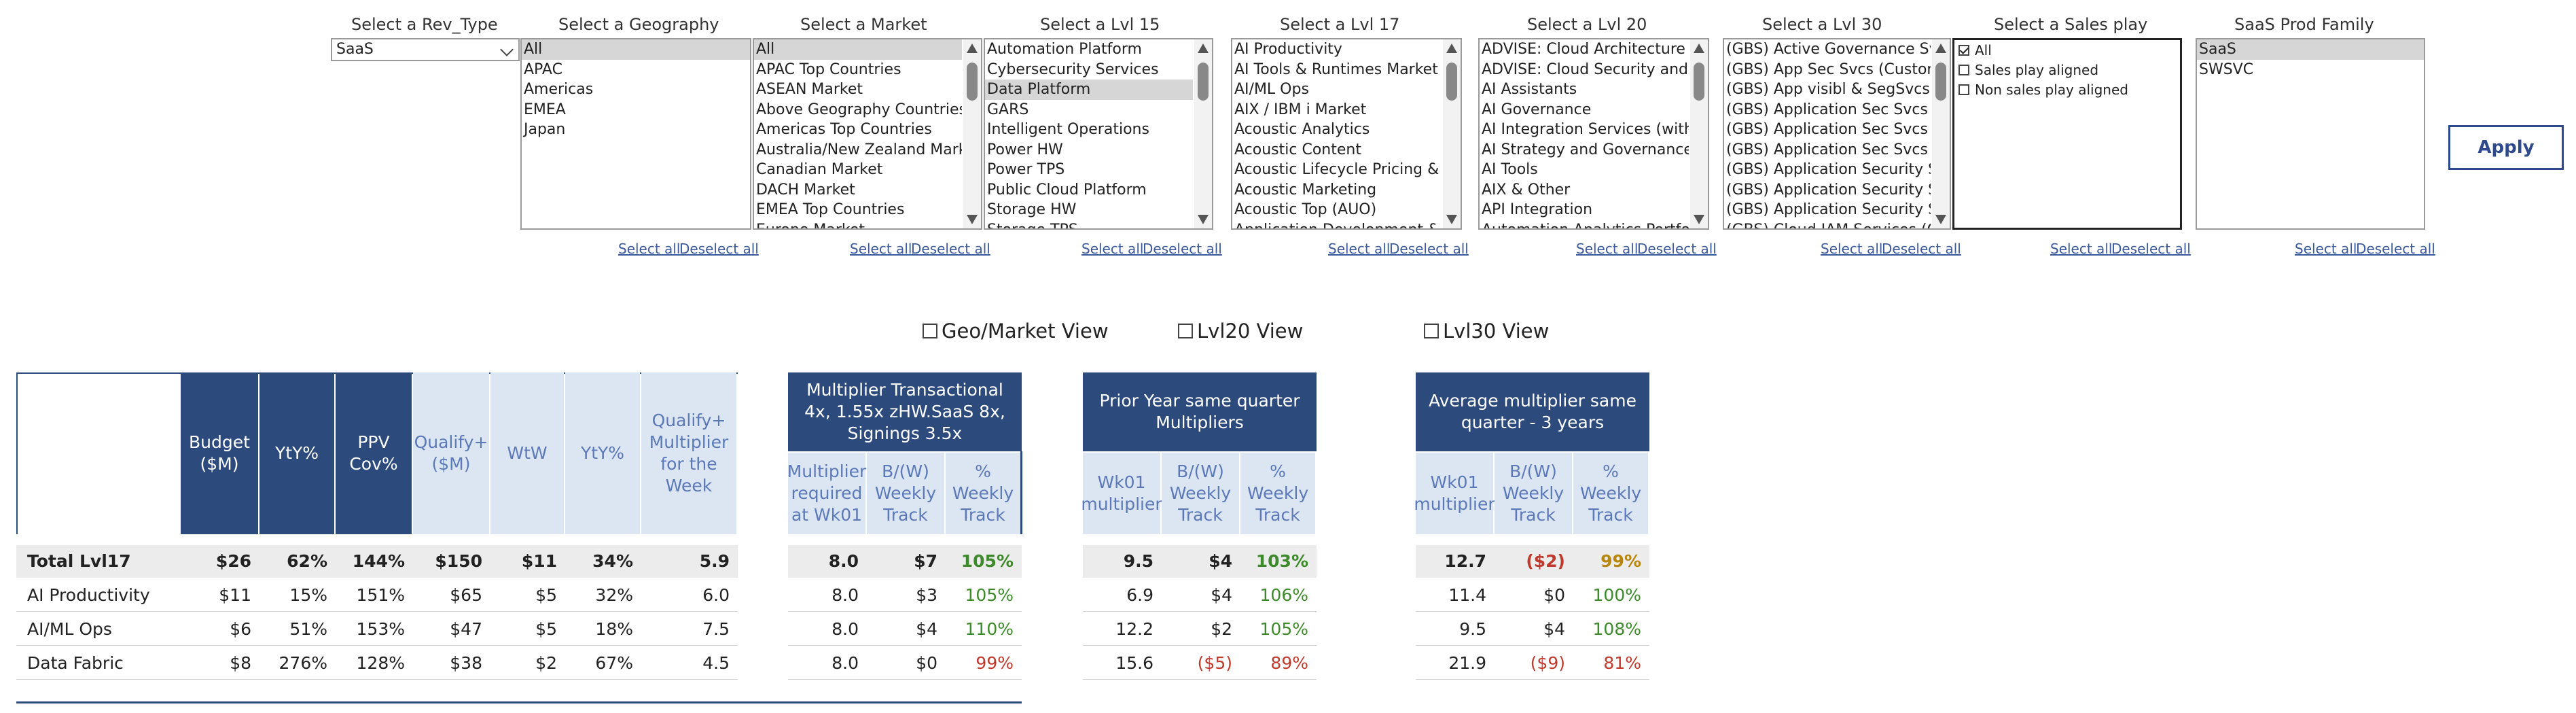 The height and width of the screenshot is (713, 2576). What do you see at coordinates (1240, 331) in the screenshot?
I see `lvl20-view-toggle: Lvl20 View` at bounding box center [1240, 331].